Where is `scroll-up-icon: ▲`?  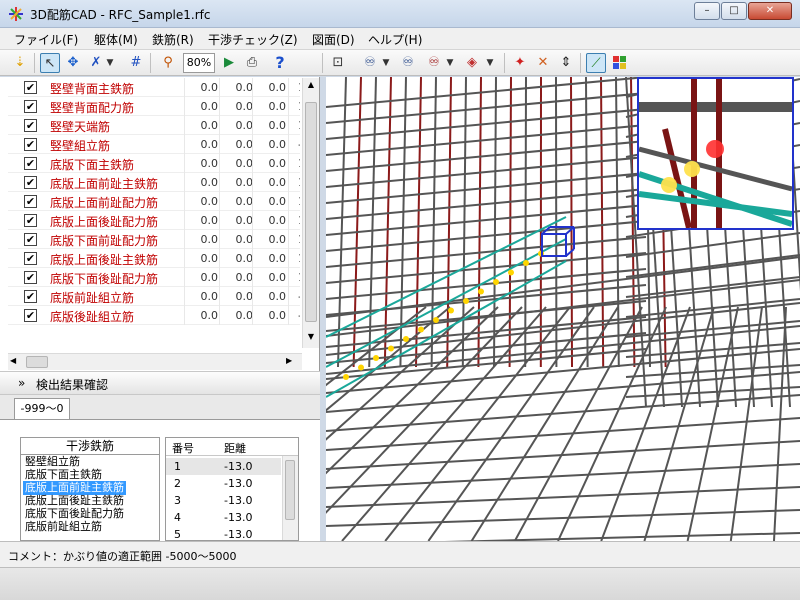 scroll-up-icon: ▲ is located at coordinates (311, 86).